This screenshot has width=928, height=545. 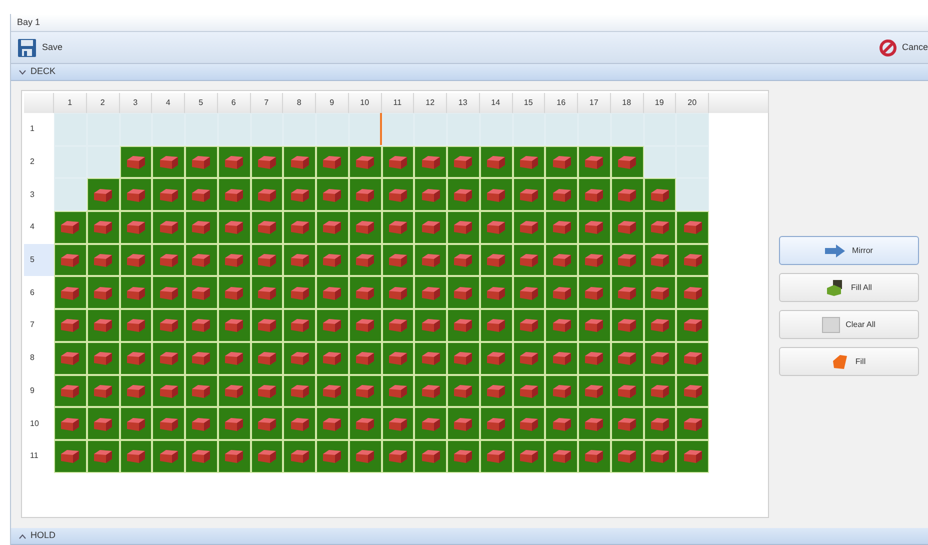 What do you see at coordinates (37, 72) in the screenshot?
I see `deck-section-toggle: DECK` at bounding box center [37, 72].